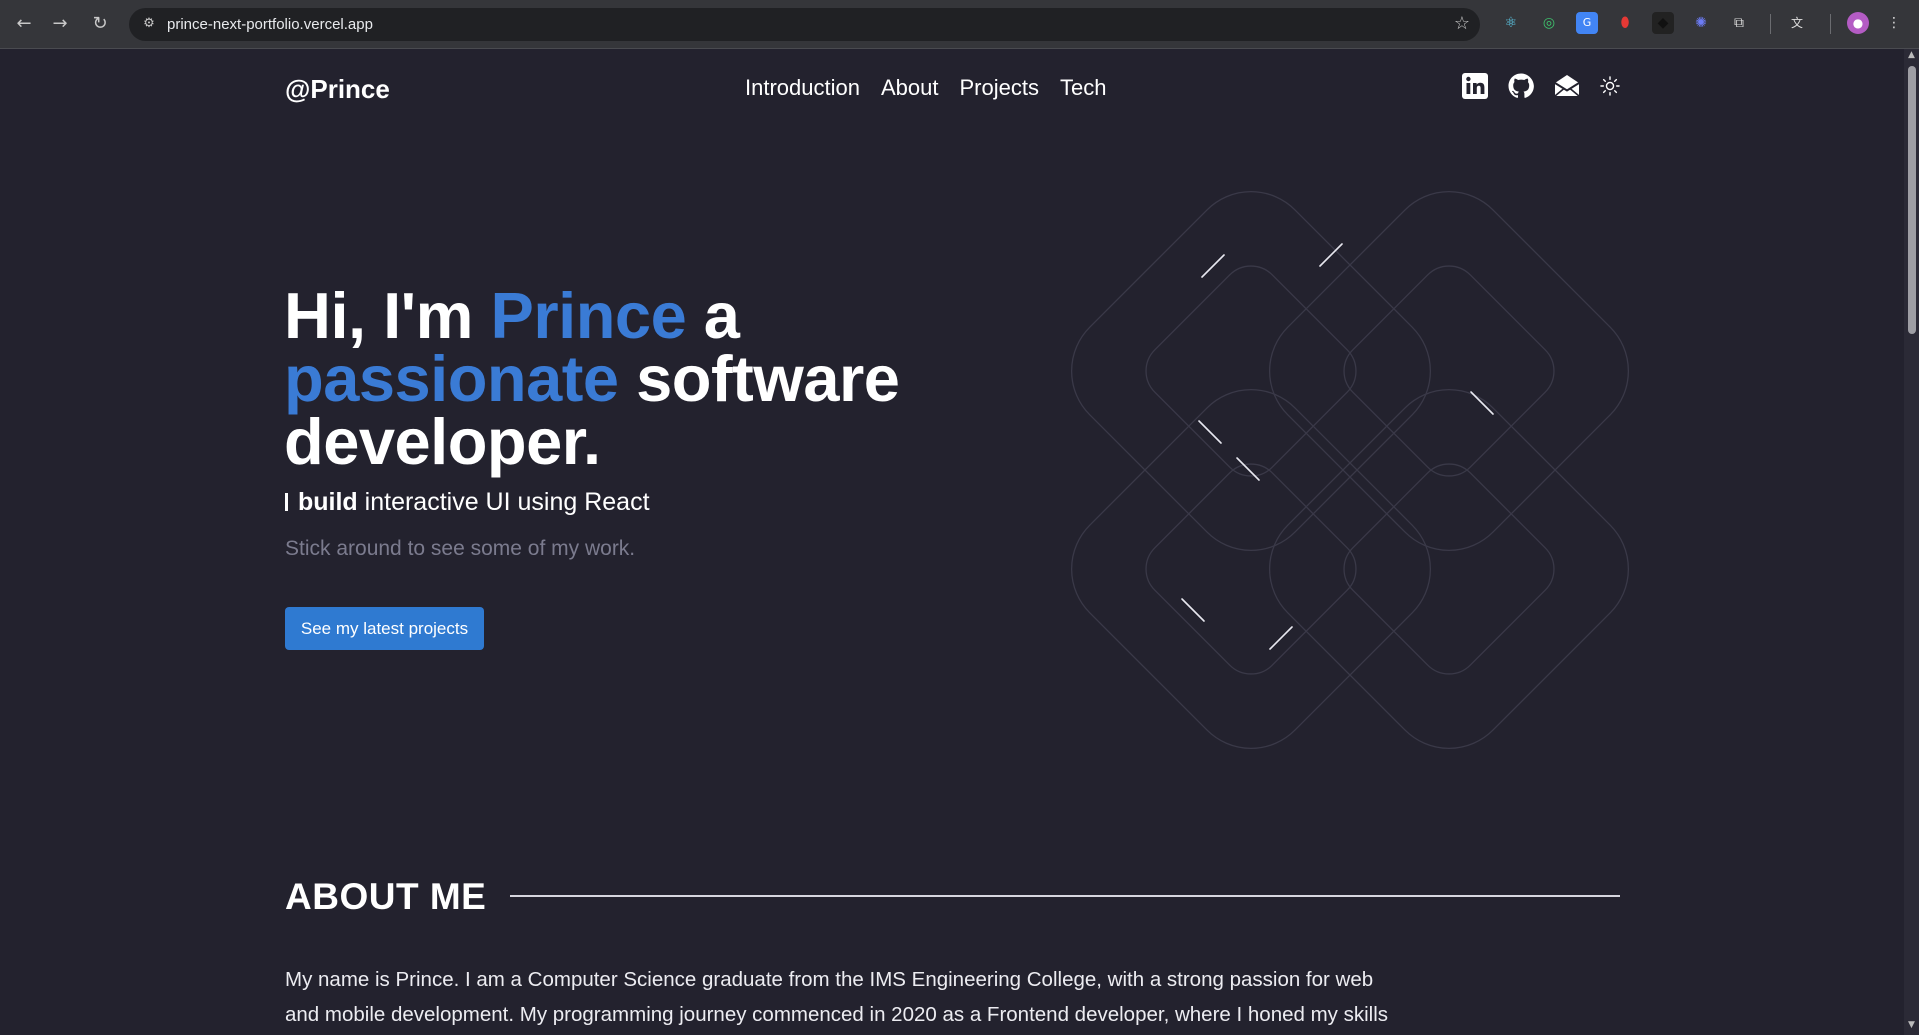  What do you see at coordinates (460, 548) in the screenshot?
I see `hero-tagline: Stick around to see some of my work.` at bounding box center [460, 548].